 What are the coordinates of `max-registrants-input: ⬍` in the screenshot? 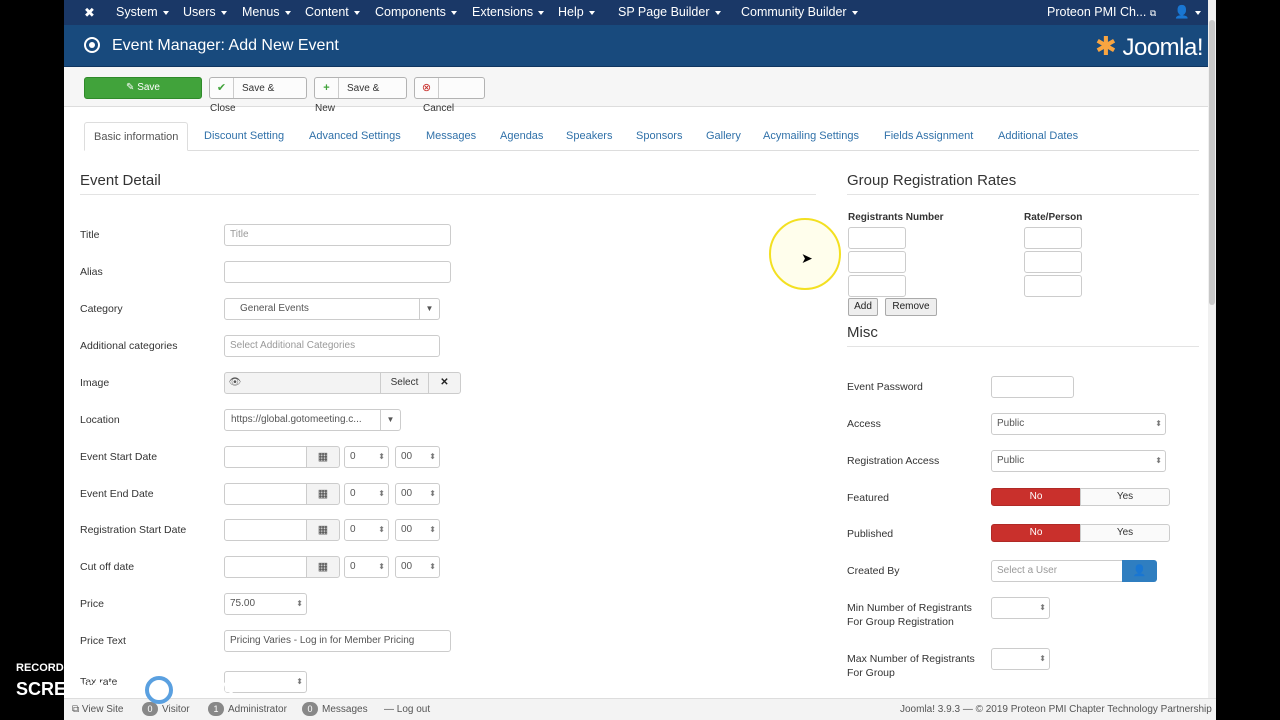 It's located at (1020, 659).